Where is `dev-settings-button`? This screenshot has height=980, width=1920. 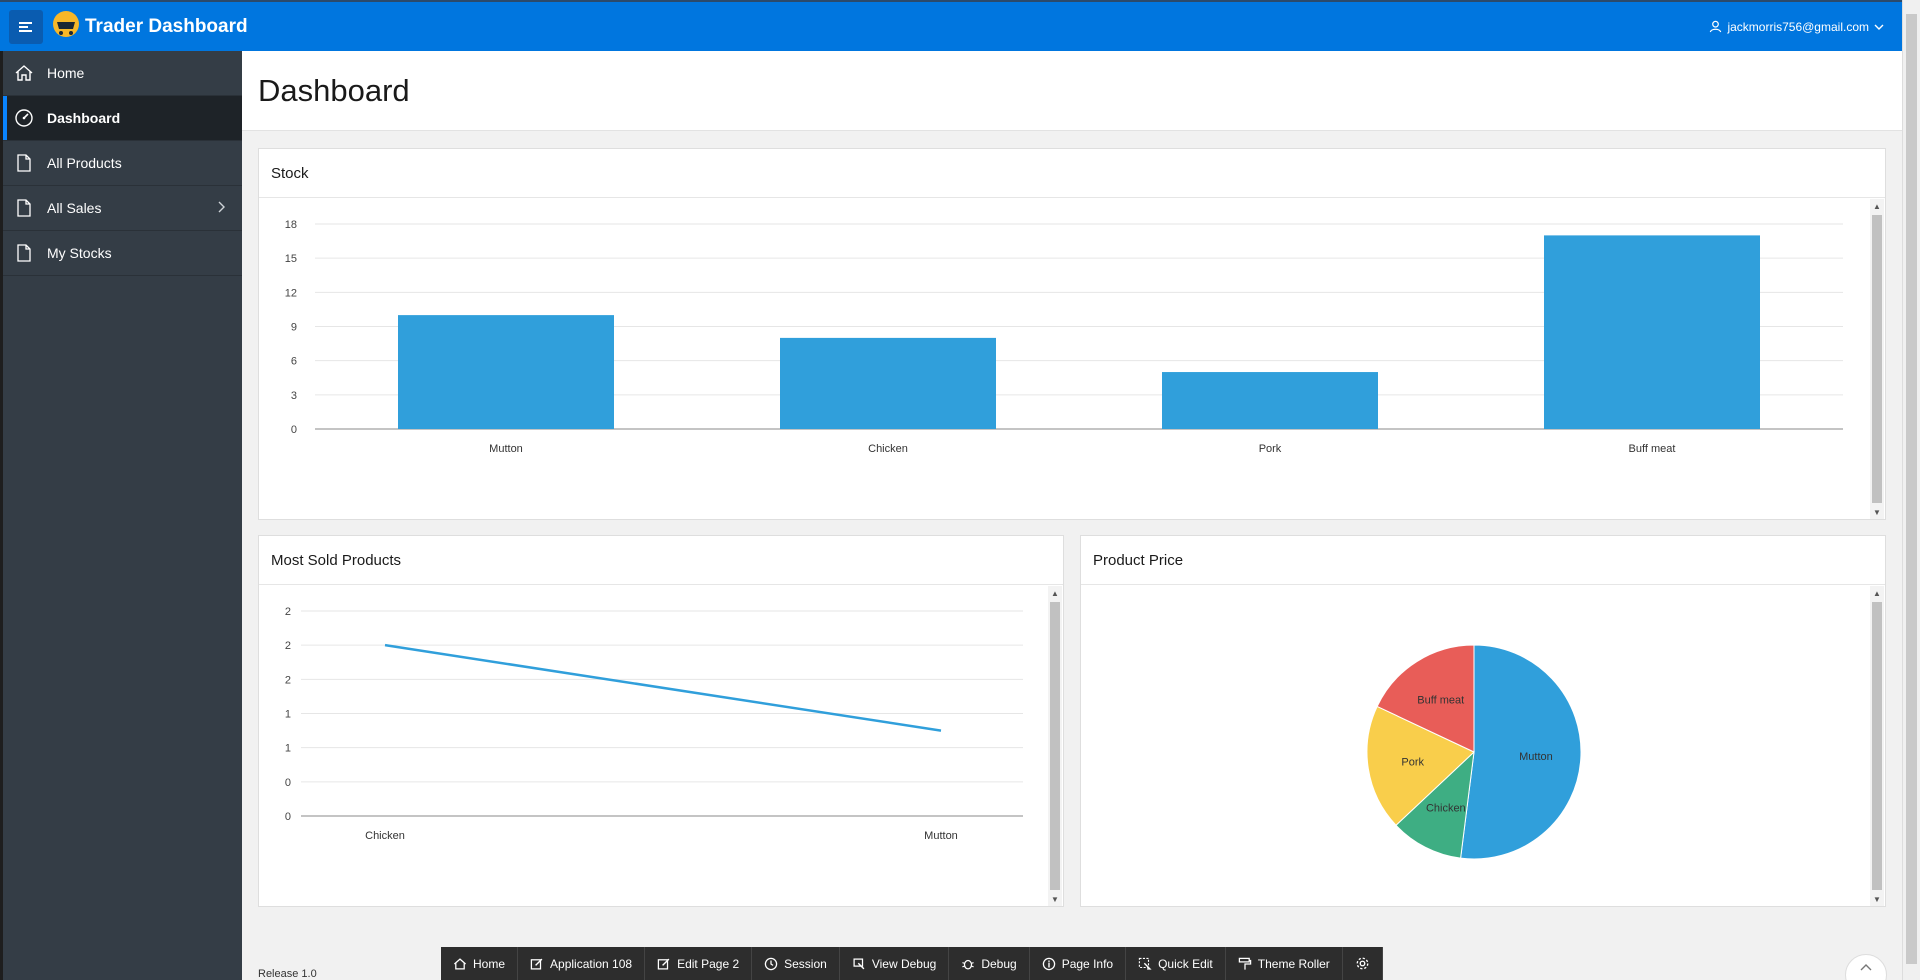
dev-settings-button is located at coordinates (1363, 963).